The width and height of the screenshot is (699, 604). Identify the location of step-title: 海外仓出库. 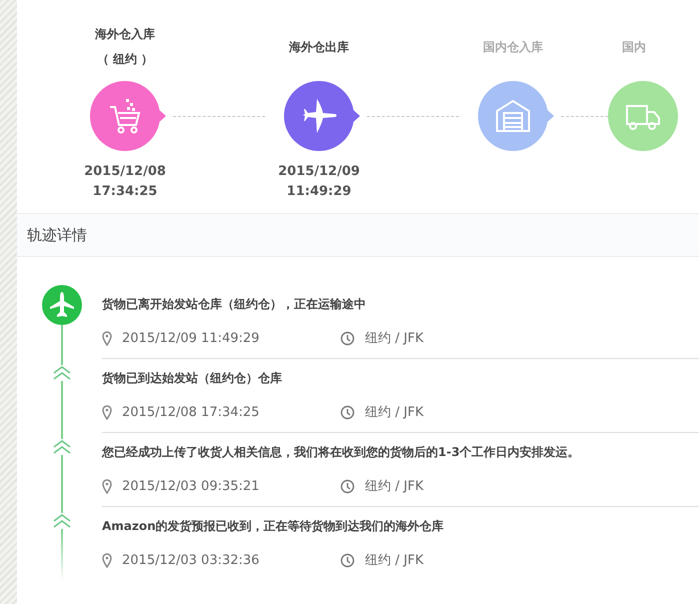
(319, 47).